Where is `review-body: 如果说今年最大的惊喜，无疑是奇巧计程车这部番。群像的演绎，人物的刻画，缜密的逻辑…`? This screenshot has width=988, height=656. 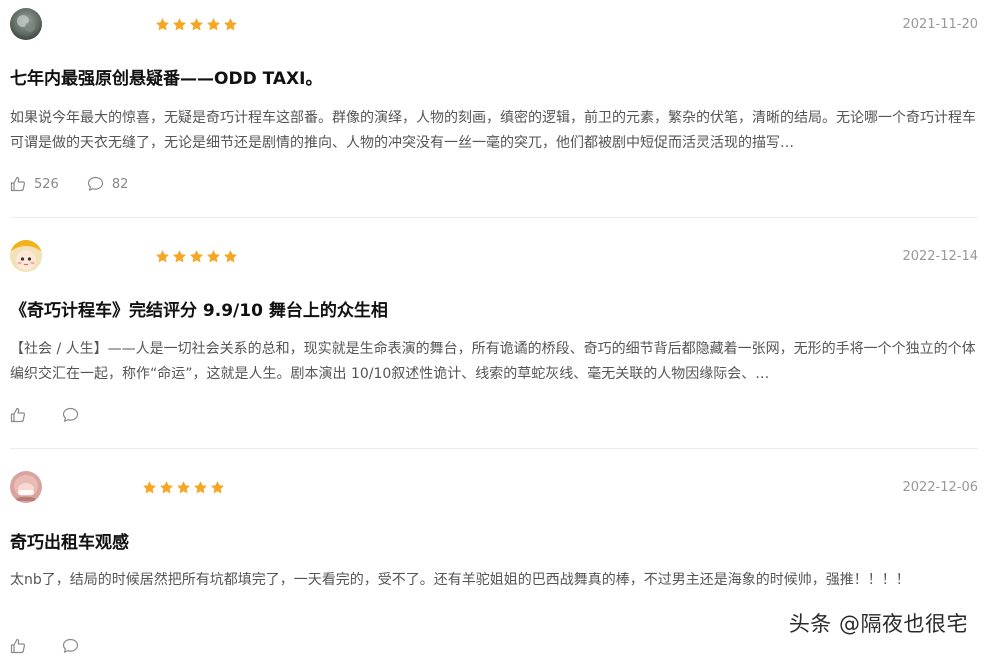 review-body: 如果说今年最大的惊喜，无疑是奇巧计程车这部番。群像的演绎，人物的刻画，缜密的逻辑… is located at coordinates (494, 131).